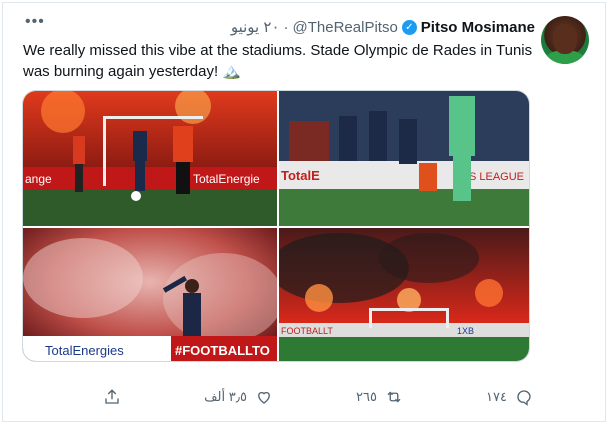  I want to click on ad-board-text-right: 1XB, so click(465, 331).